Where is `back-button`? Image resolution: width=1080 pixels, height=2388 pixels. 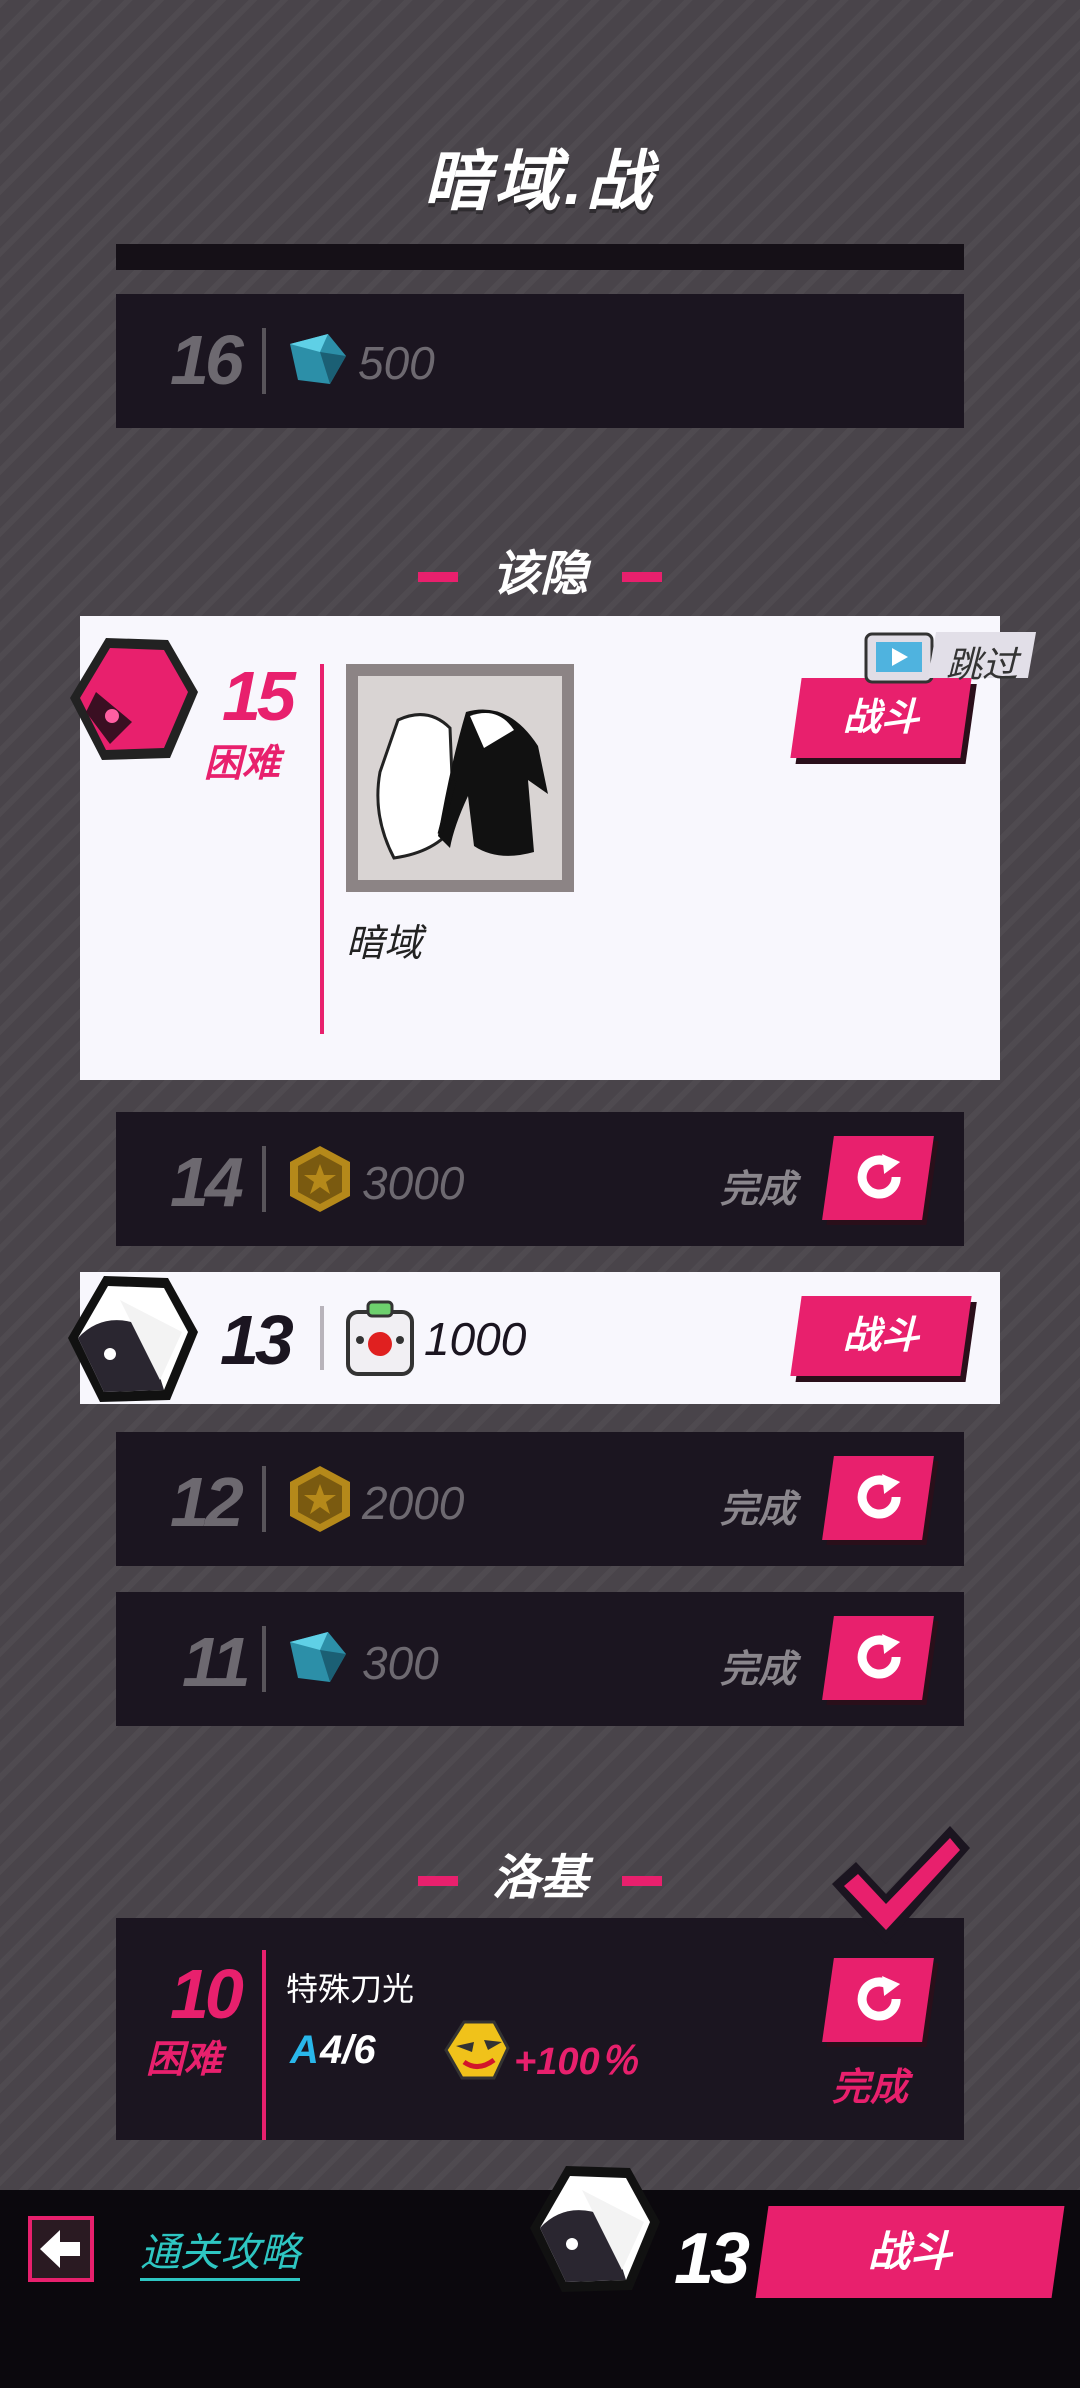
back-button is located at coordinates (61, 2249).